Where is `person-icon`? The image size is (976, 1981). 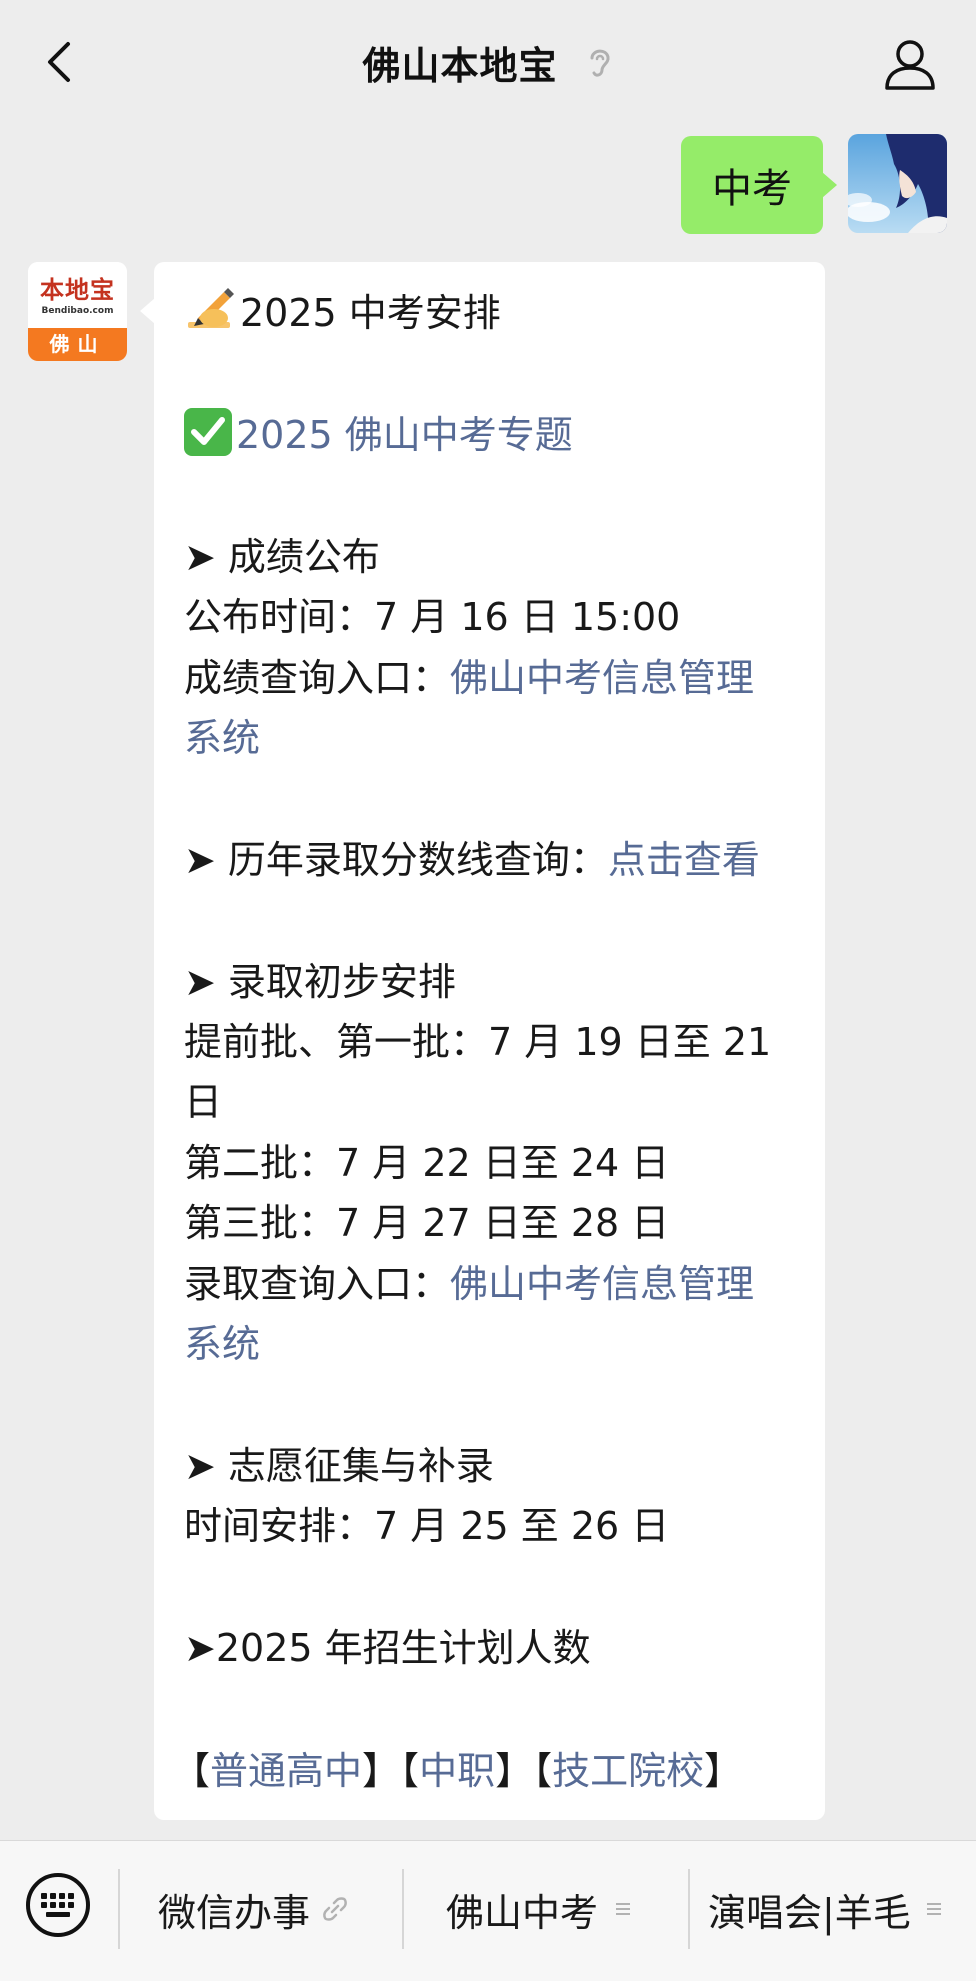 person-icon is located at coordinates (910, 64).